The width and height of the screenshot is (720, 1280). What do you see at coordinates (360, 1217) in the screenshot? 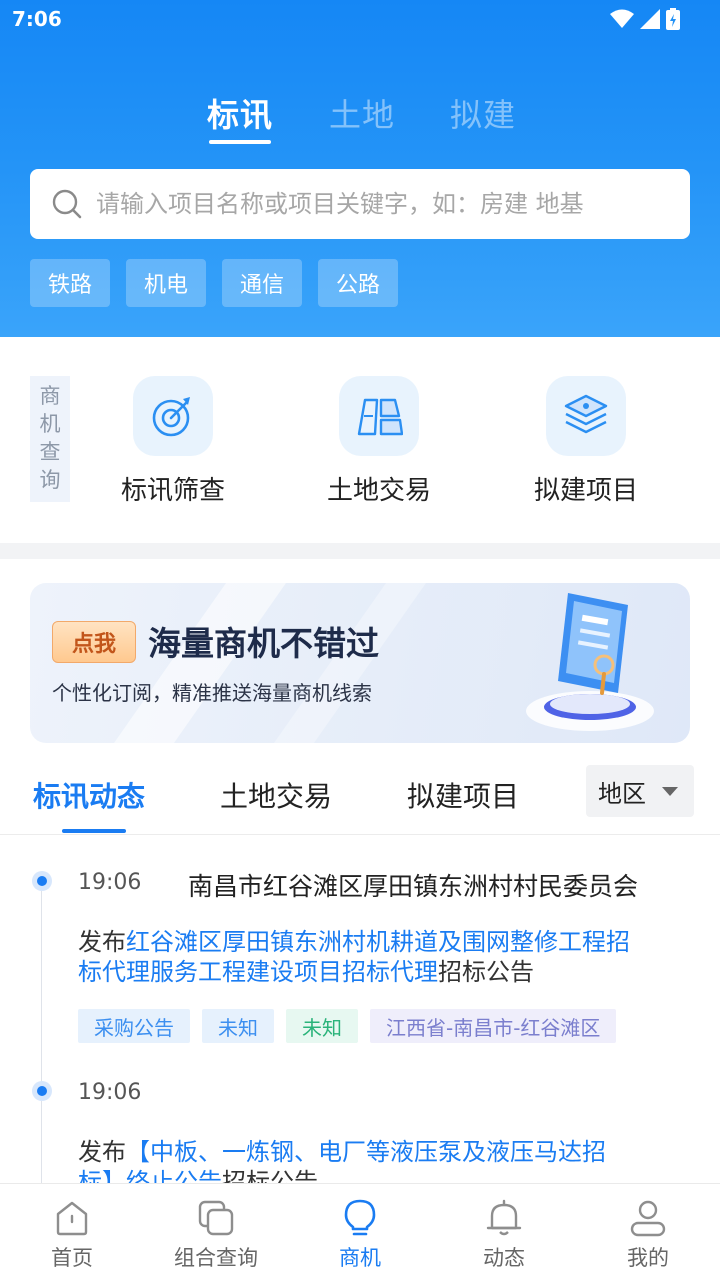
I see `lightbulb-icon` at bounding box center [360, 1217].